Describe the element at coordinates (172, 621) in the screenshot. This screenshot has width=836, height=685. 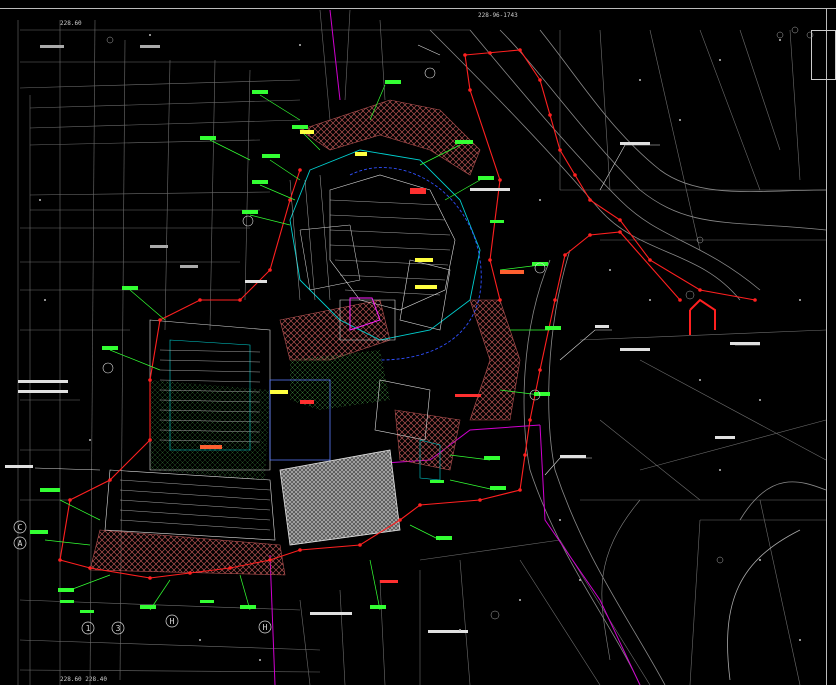
I see `axis-marker-label-h-1: H` at that location.